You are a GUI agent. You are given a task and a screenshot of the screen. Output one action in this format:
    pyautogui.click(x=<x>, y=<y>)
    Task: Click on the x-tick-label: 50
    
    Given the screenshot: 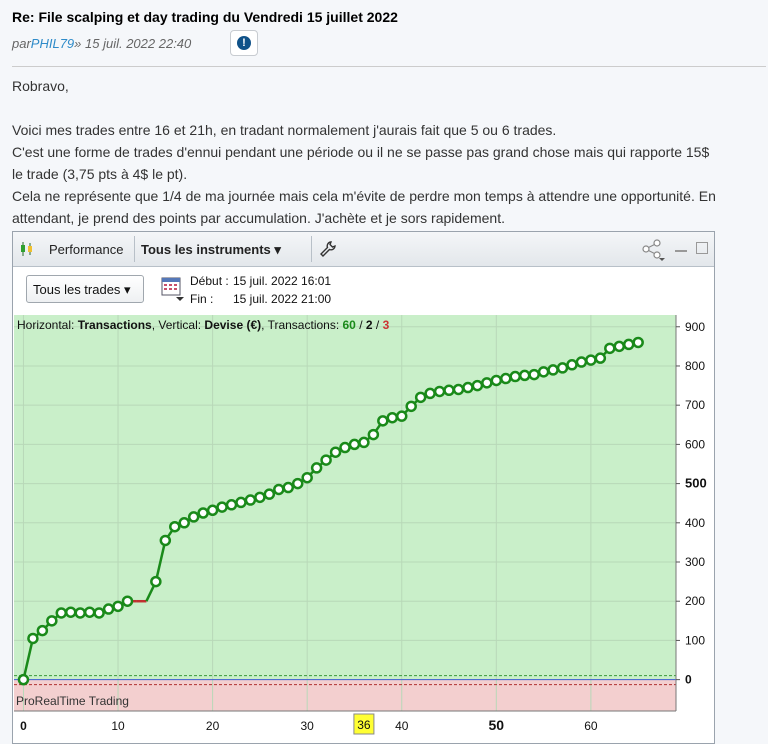 What is the action you would take?
    pyautogui.click(x=497, y=725)
    